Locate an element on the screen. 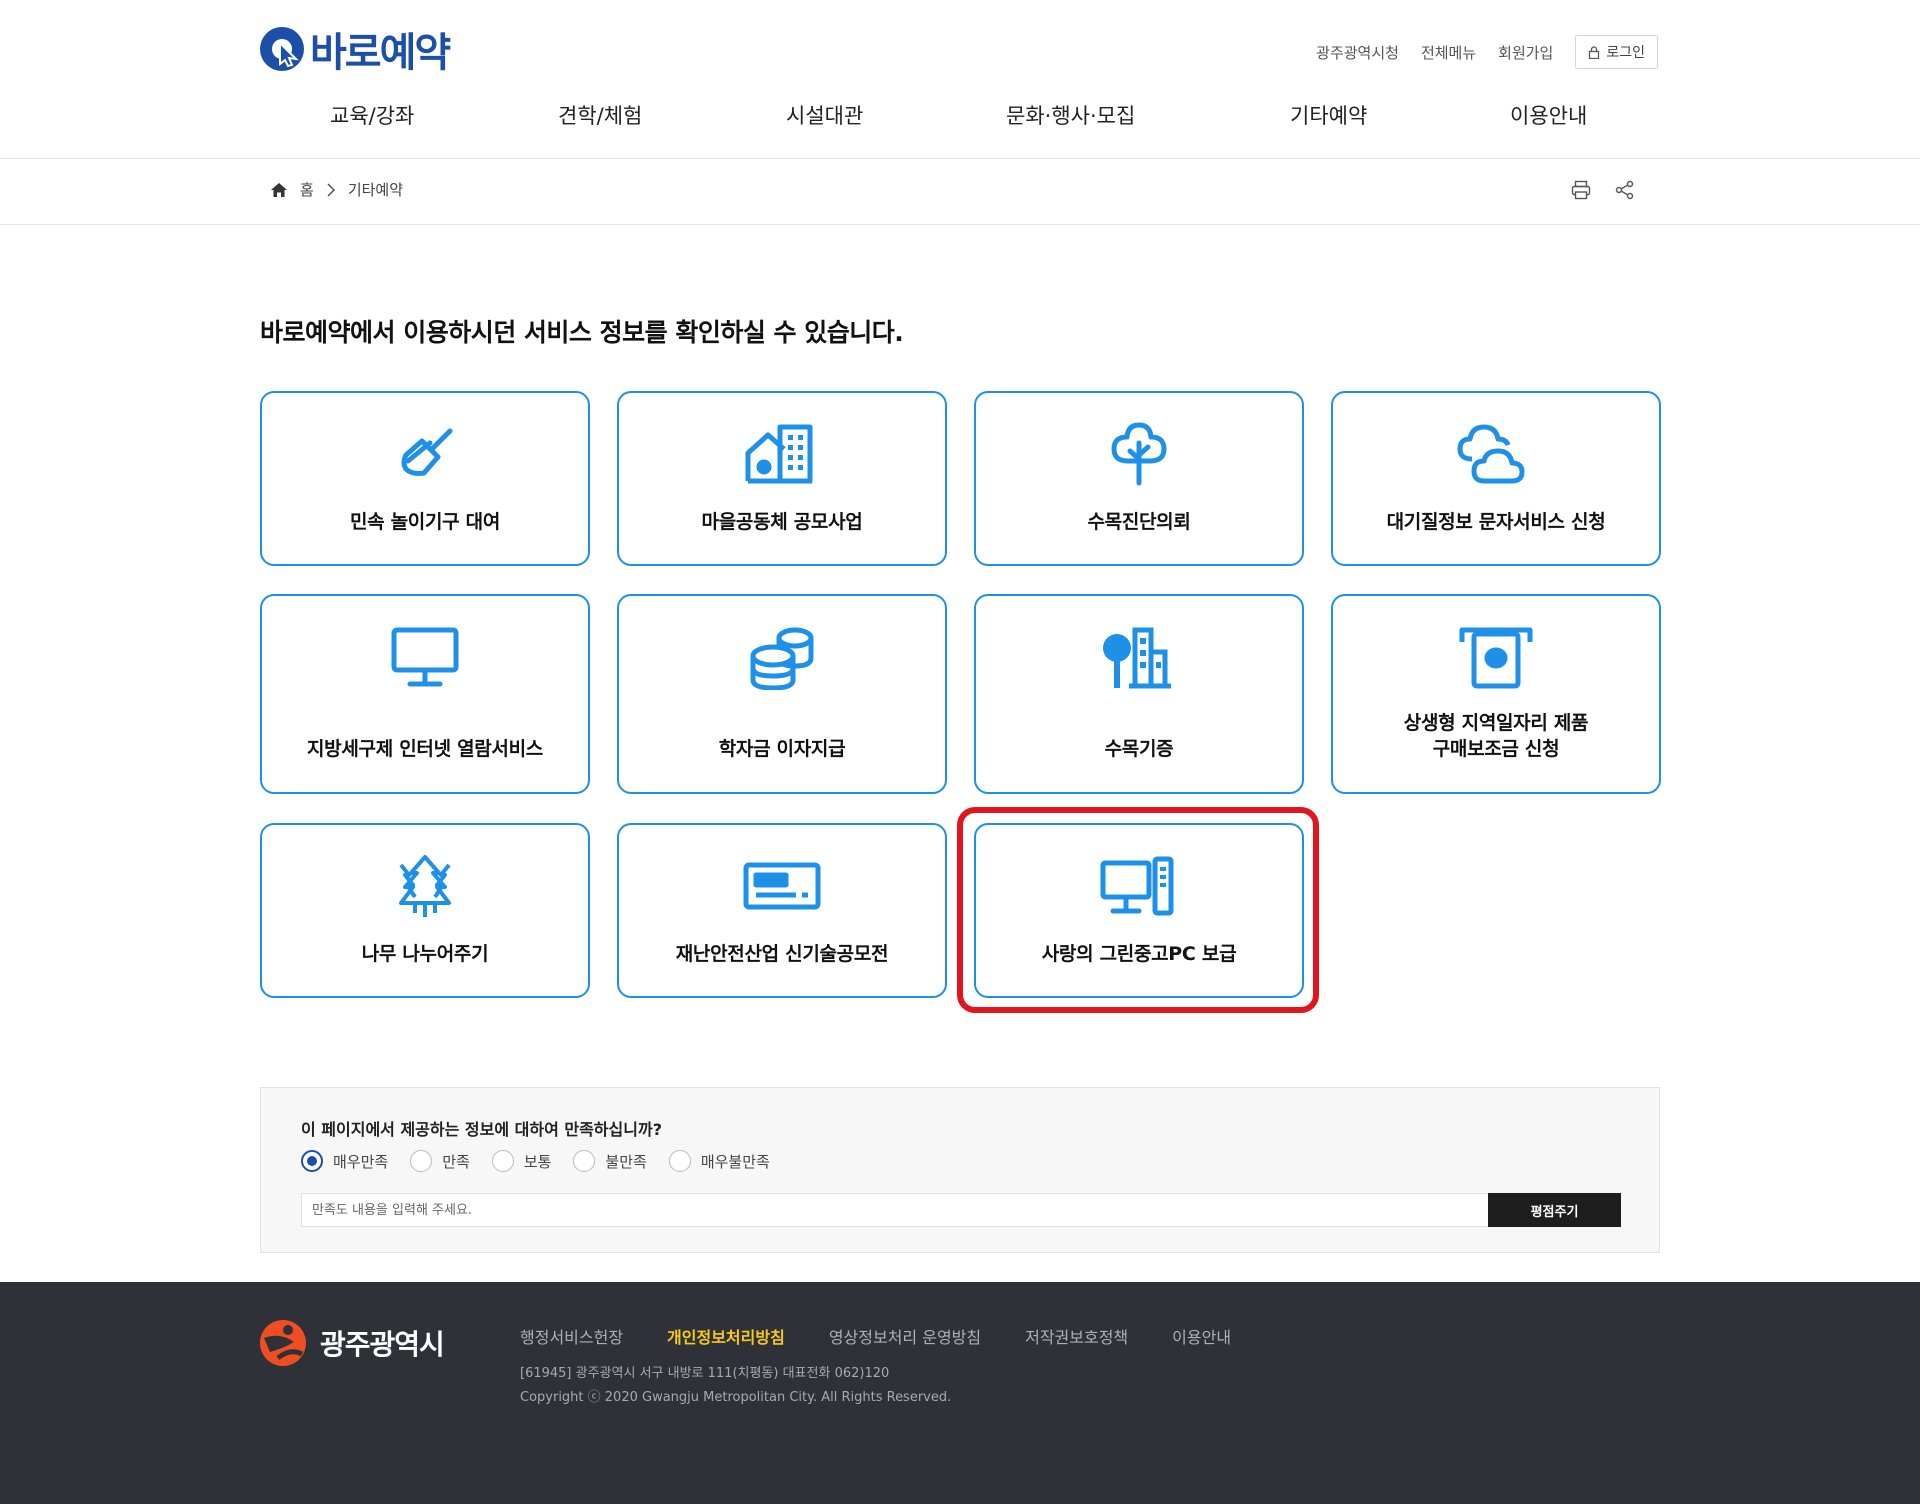  nav-item-other: 기타예약 is located at coordinates (1328, 115).